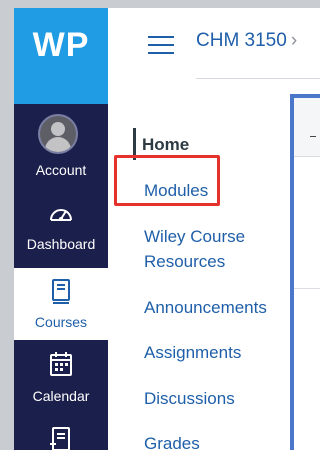  What do you see at coordinates (258, 78) in the screenshot?
I see `topbar-divider` at bounding box center [258, 78].